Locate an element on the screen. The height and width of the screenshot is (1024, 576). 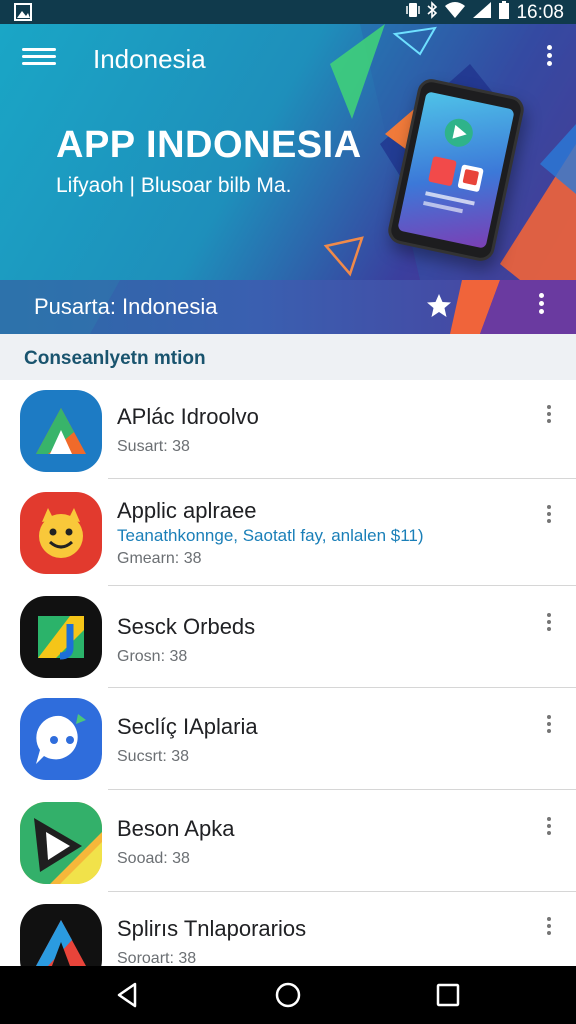
system-navigation-bar is located at coordinates (288, 995).